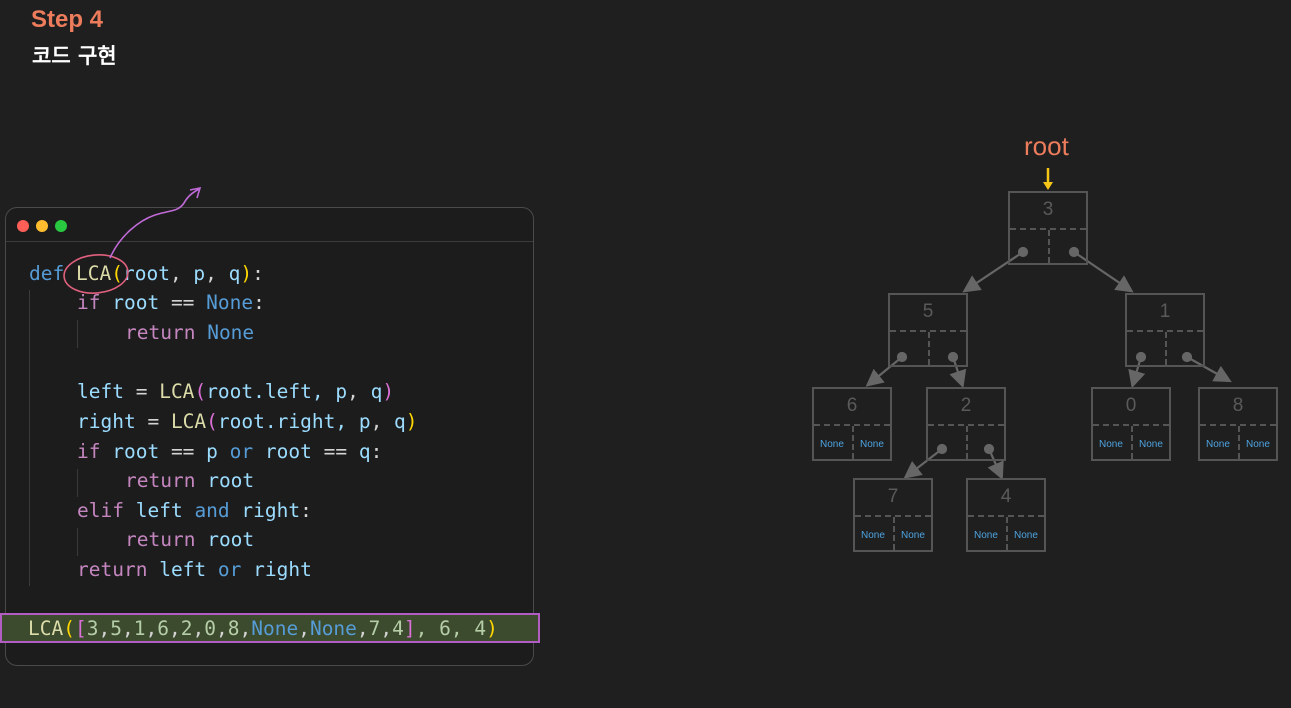 Image resolution: width=1291 pixels, height=708 pixels. What do you see at coordinates (1048, 228) in the screenshot?
I see `tree-node-3: 3` at bounding box center [1048, 228].